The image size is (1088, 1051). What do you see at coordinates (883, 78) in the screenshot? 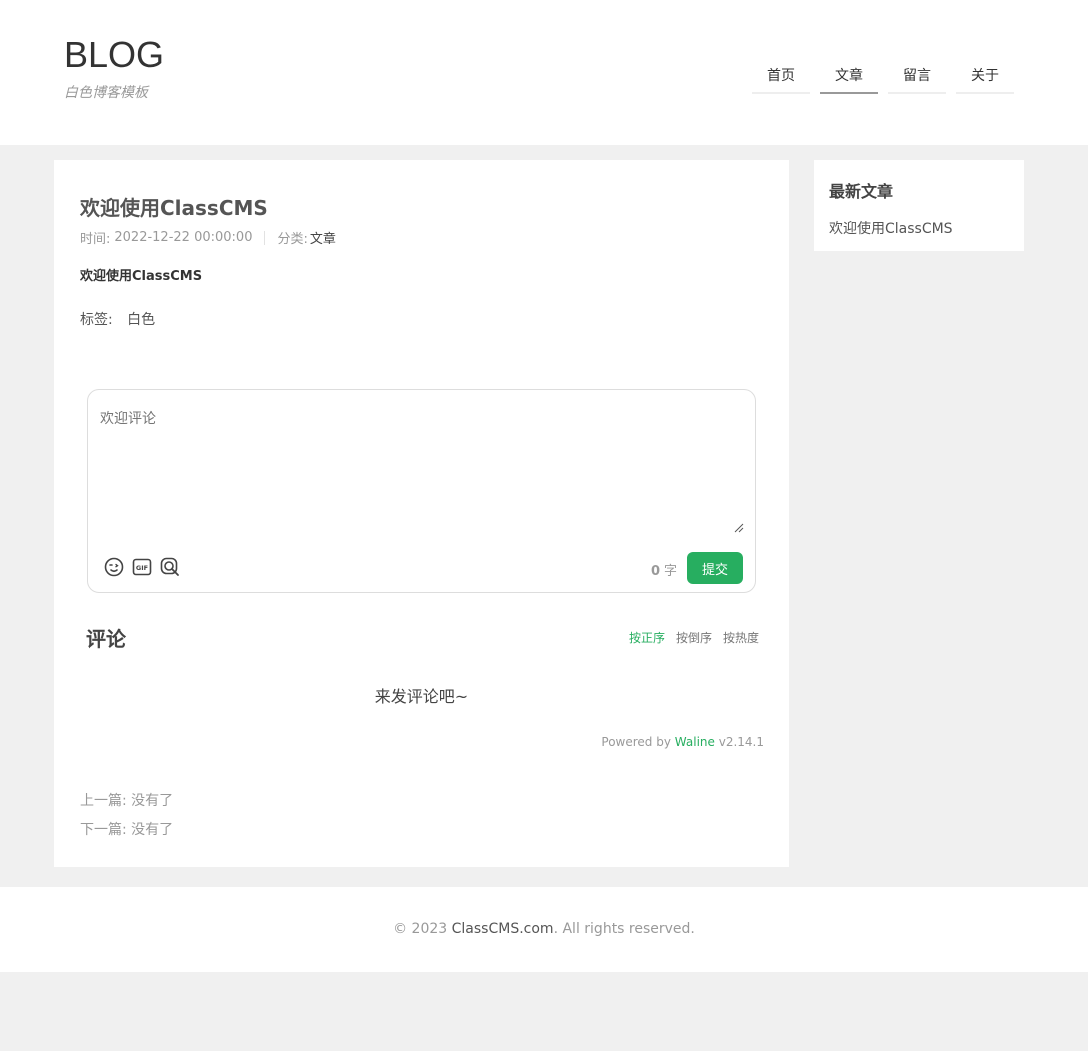
I see `main-nav: 首页 文章 留言 关于` at bounding box center [883, 78].